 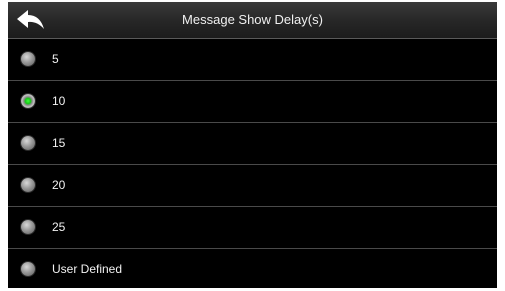 What do you see at coordinates (252, 186) in the screenshot?
I see `option-20: 20` at bounding box center [252, 186].